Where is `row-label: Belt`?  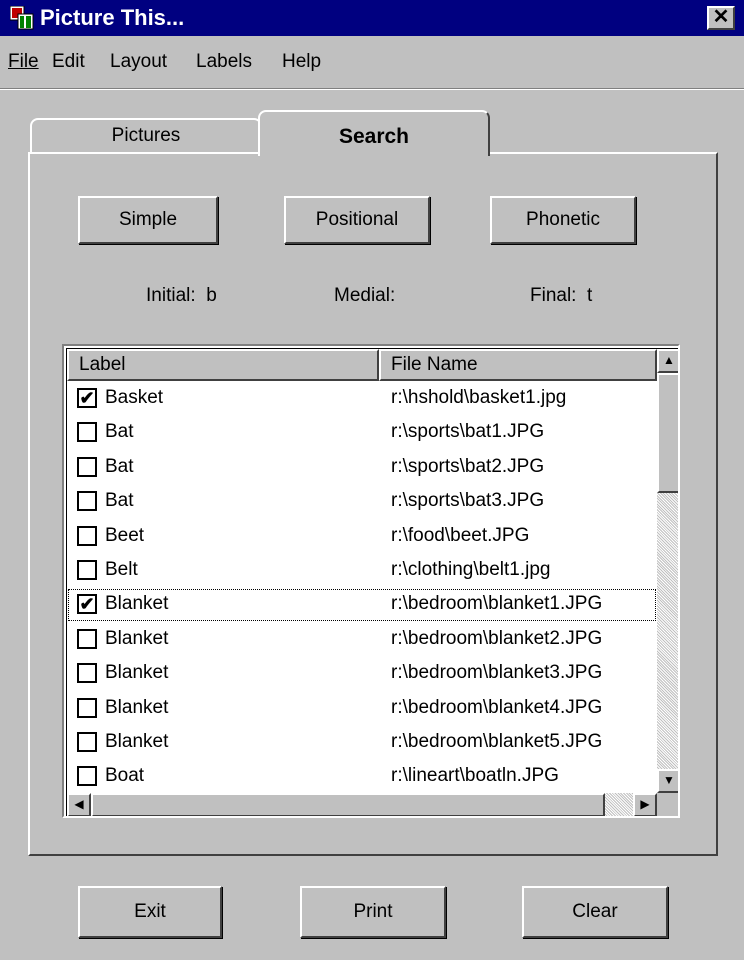
row-label: Belt is located at coordinates (121, 569).